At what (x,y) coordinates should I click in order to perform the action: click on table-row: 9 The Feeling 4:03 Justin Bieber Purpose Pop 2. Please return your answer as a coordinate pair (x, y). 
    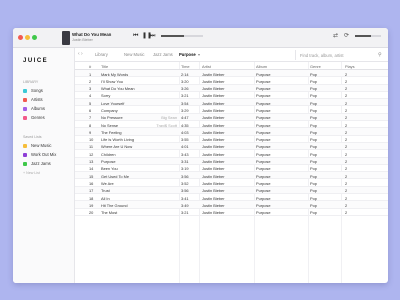
    Looking at the image, I should click on (231, 132).